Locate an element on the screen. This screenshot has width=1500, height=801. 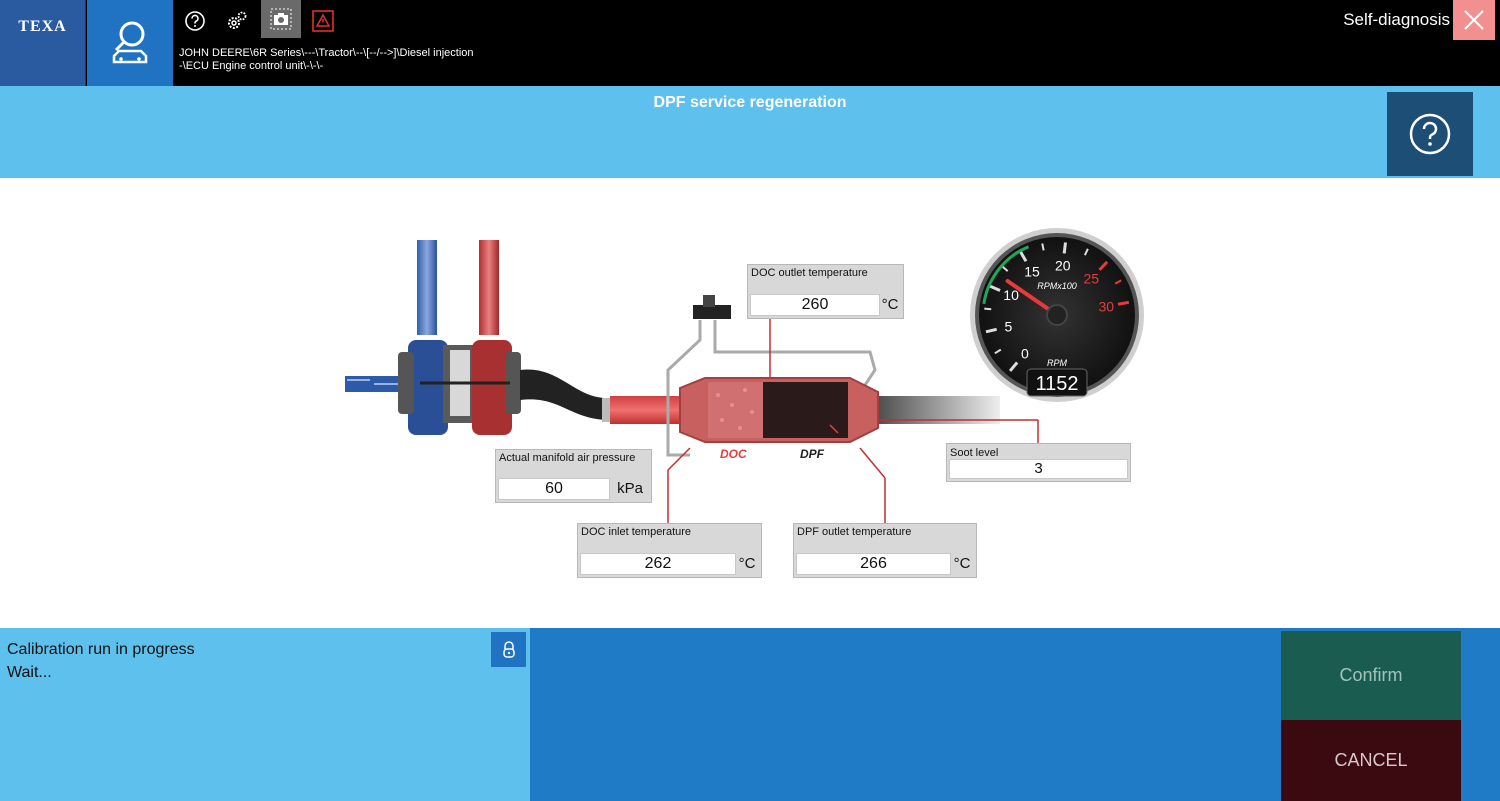
camera-icon is located at coordinates (281, 19).